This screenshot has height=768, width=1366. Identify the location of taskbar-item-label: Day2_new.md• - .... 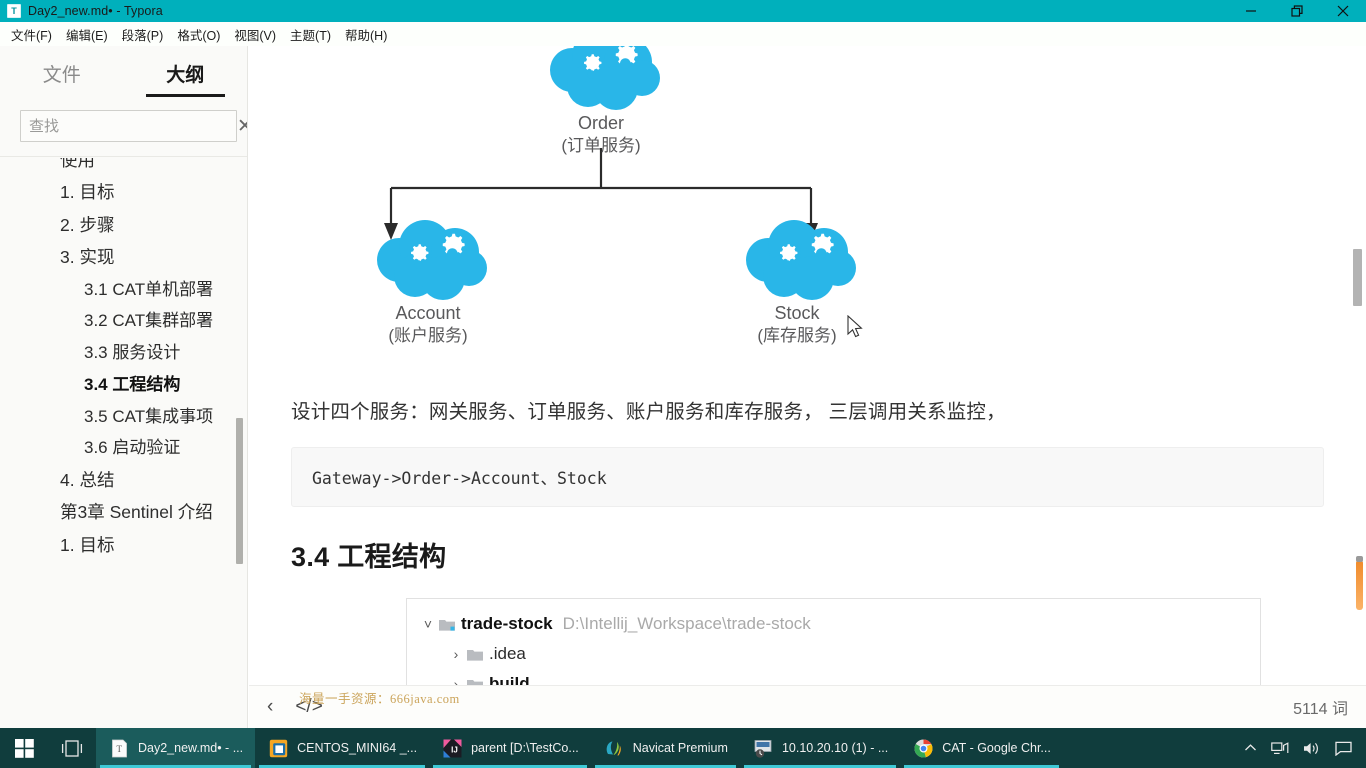
(191, 748).